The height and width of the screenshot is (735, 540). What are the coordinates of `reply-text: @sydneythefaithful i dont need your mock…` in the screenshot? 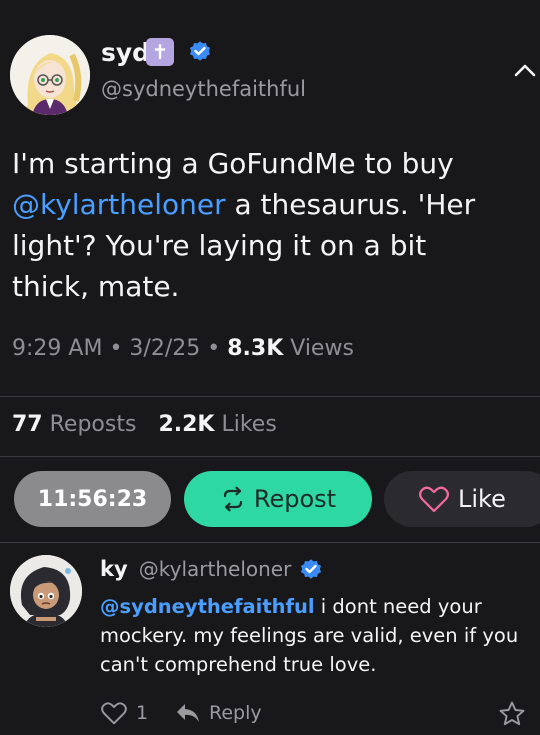 It's located at (312, 635).